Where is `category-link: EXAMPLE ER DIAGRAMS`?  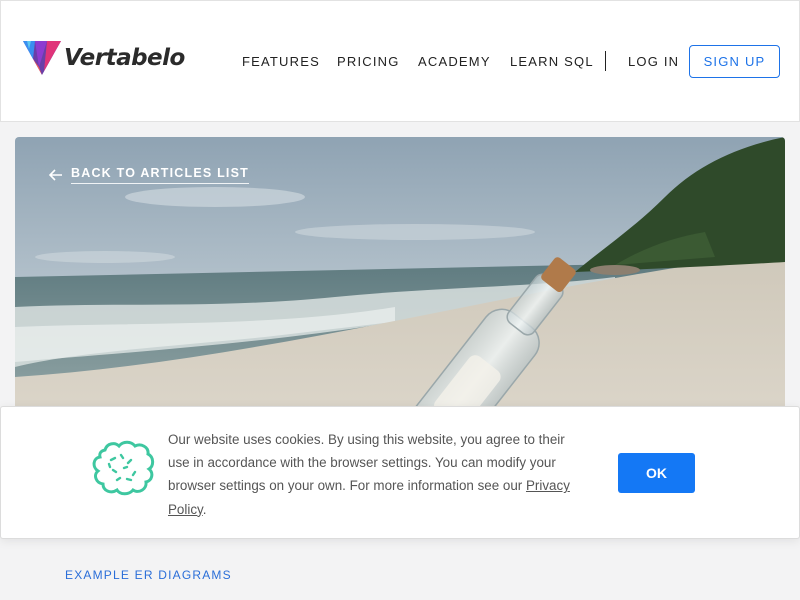
category-link: EXAMPLE ER DIAGRAMS is located at coordinates (148, 575).